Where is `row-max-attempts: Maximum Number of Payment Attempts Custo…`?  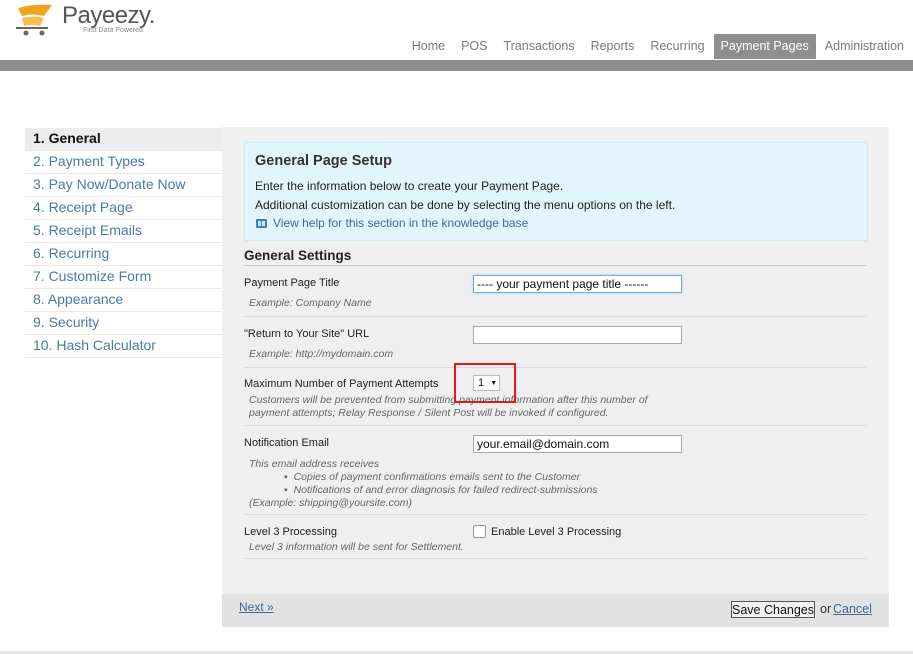 row-max-attempts: Maximum Number of Payment Attempts Custo… is located at coordinates (555, 397).